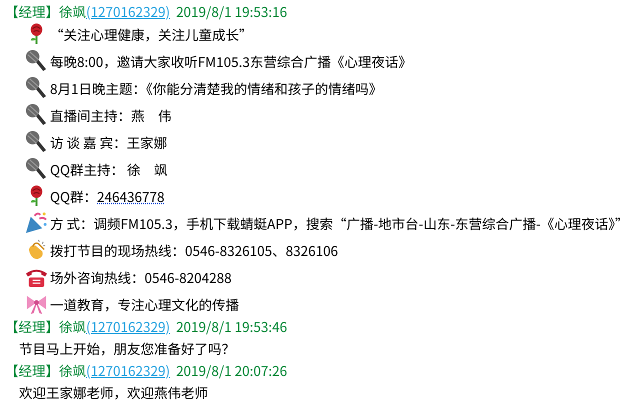  Describe the element at coordinates (130, 196) in the screenshot. I see `group-number-link: 246436778` at that location.